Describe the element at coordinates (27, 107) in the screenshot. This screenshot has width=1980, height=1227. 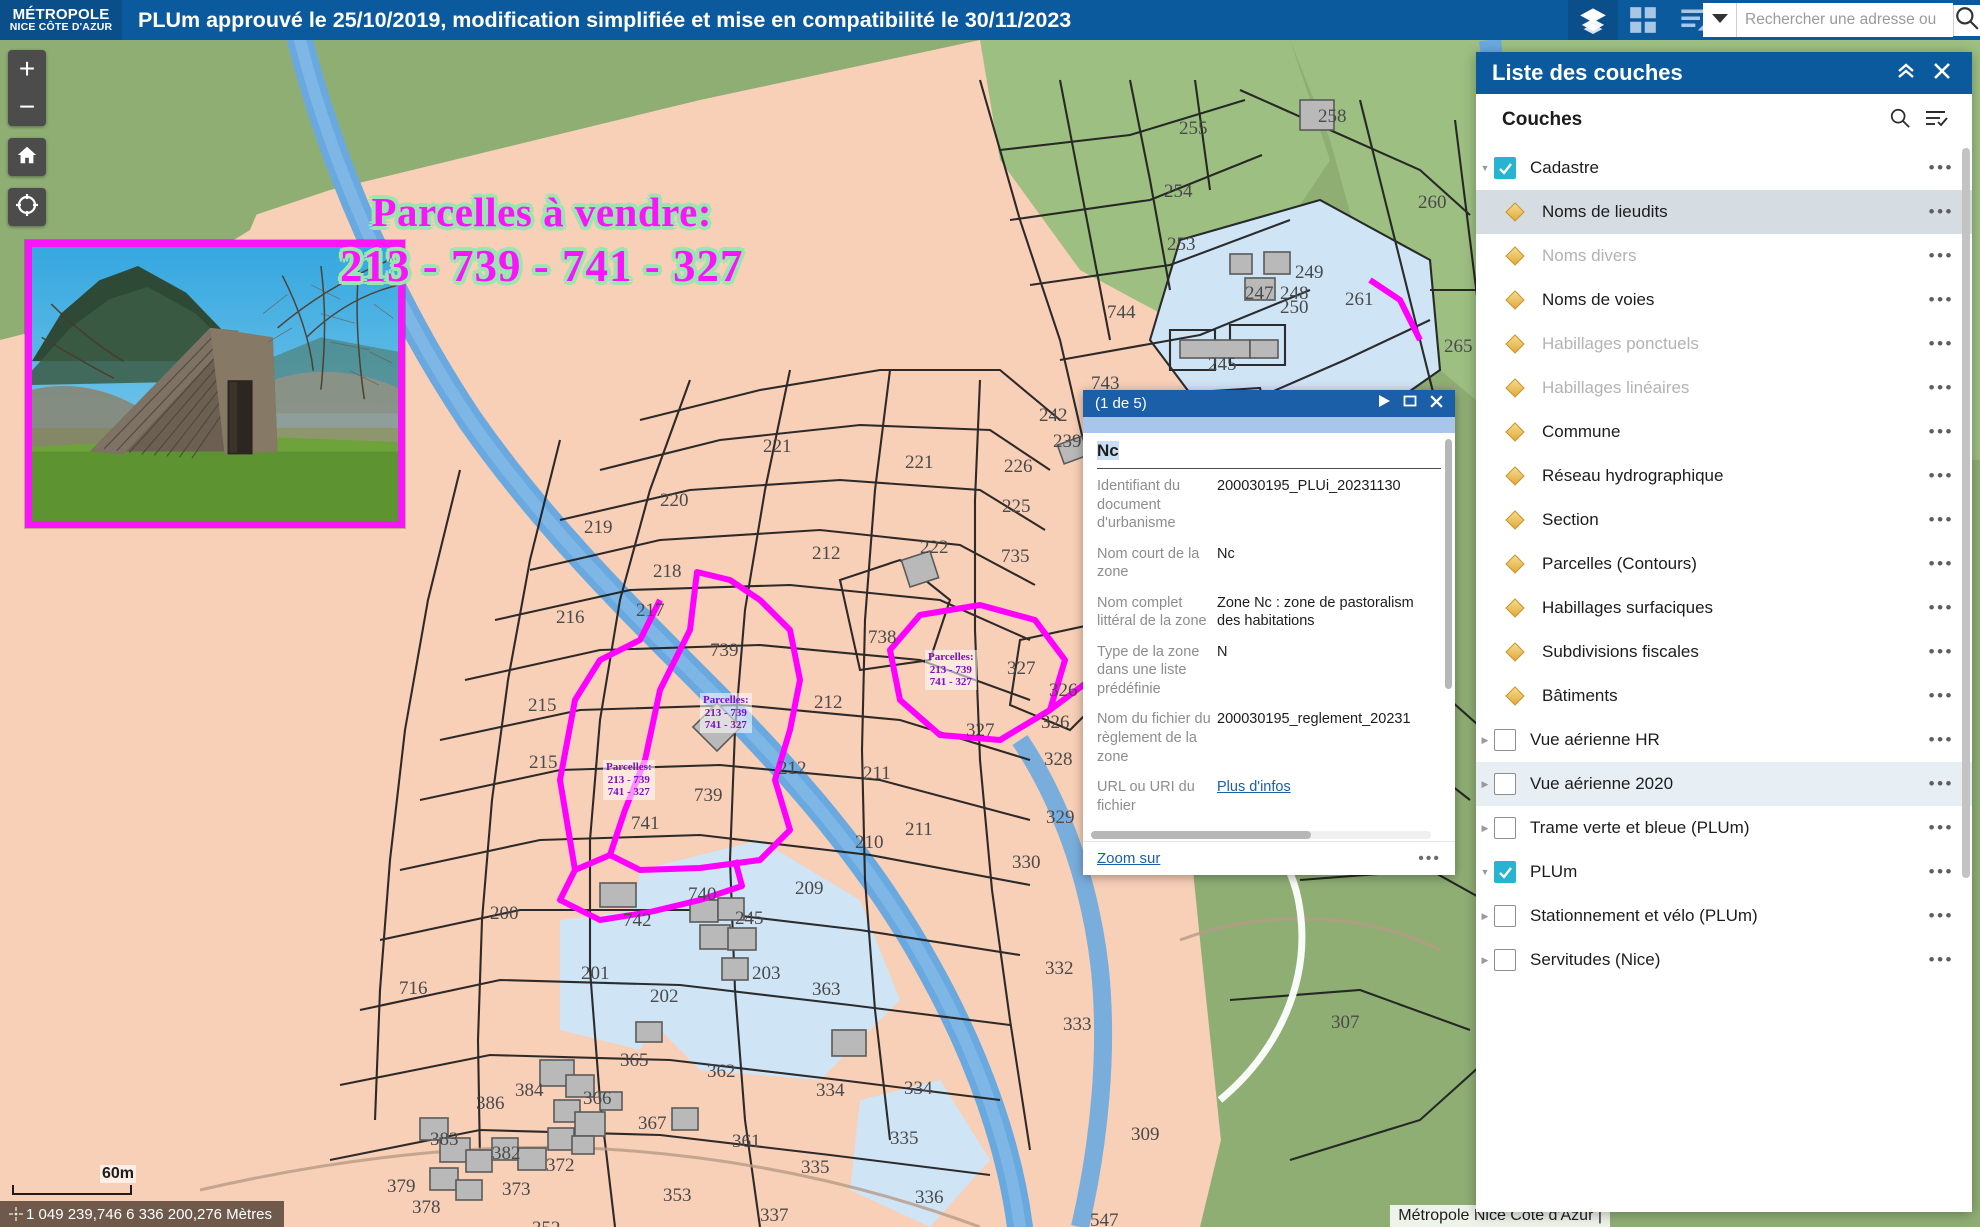
I see `zoom-out-button: −` at that location.